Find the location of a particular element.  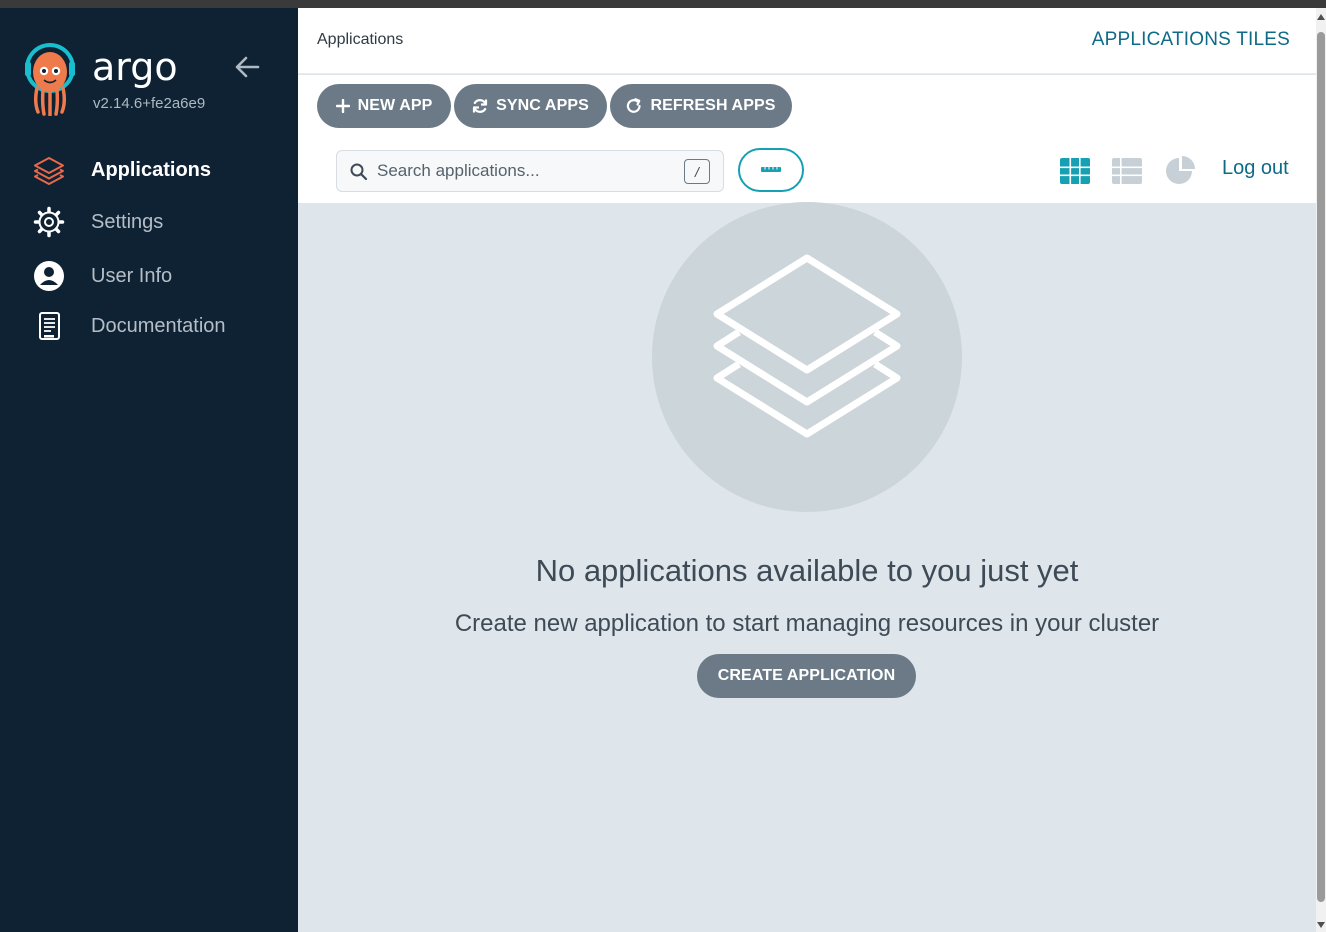

page-title: APPLICATIONS TILES is located at coordinates (1190, 39).